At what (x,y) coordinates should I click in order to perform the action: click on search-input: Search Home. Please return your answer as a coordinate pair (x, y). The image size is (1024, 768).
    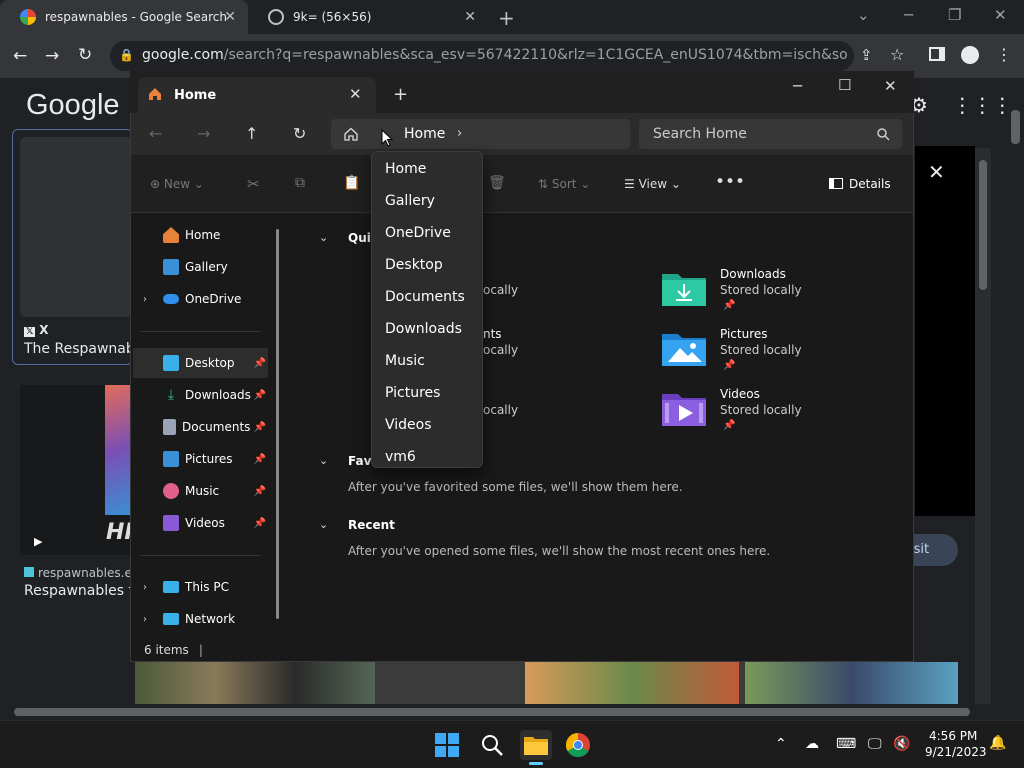
    Looking at the image, I should click on (770, 134).